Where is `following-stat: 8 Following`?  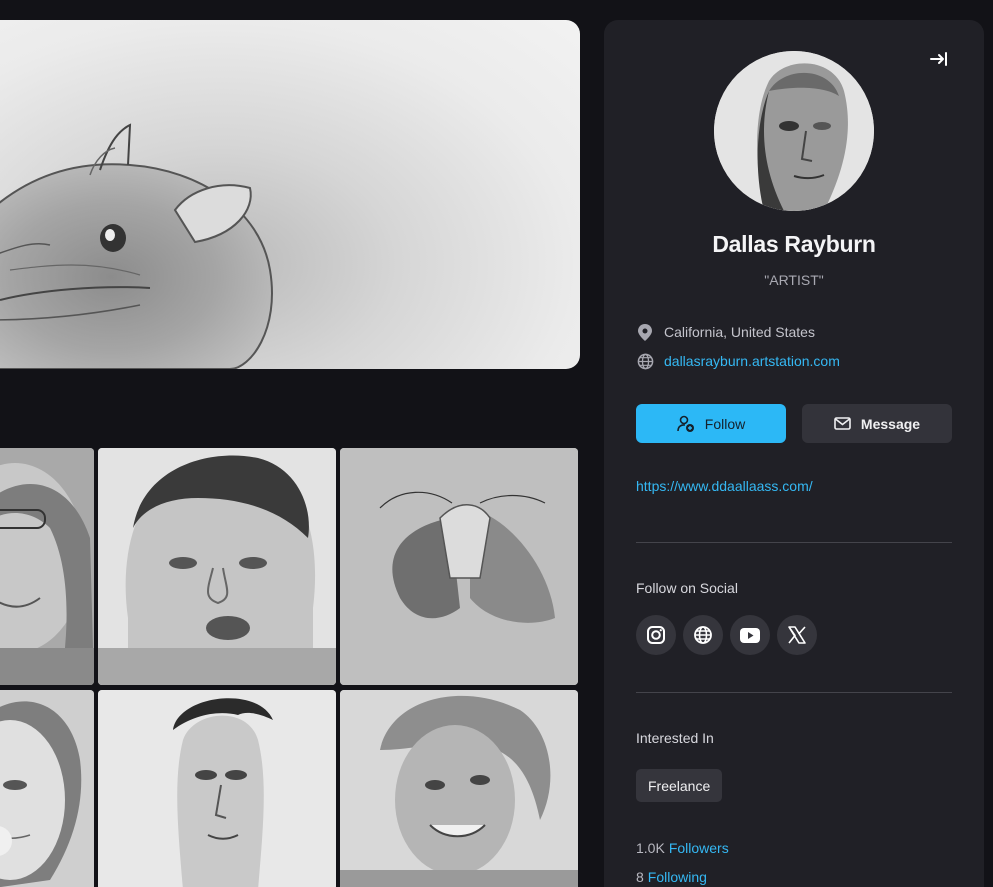
following-stat: 8 Following is located at coordinates (671, 877).